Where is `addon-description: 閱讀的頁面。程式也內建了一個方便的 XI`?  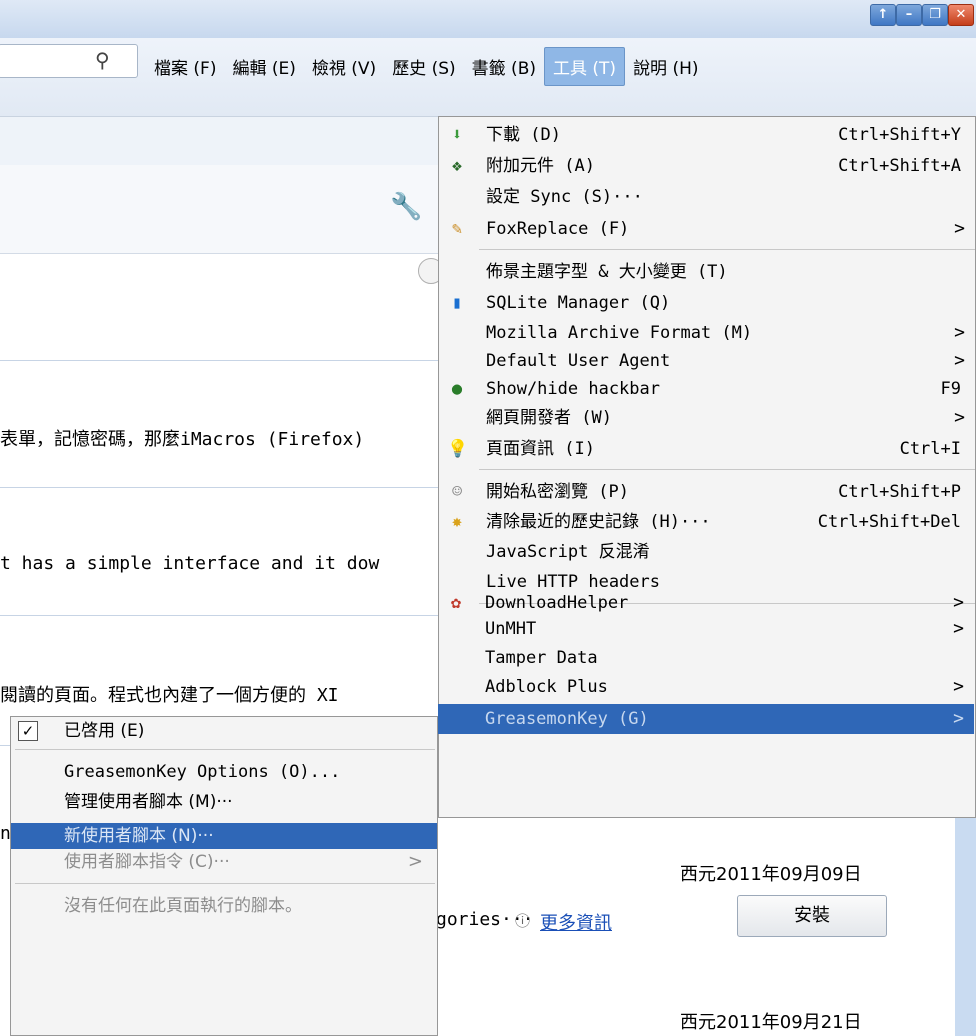
addon-description: 閱讀的頁面。程式也內建了一個方便的 XI is located at coordinates (169, 695).